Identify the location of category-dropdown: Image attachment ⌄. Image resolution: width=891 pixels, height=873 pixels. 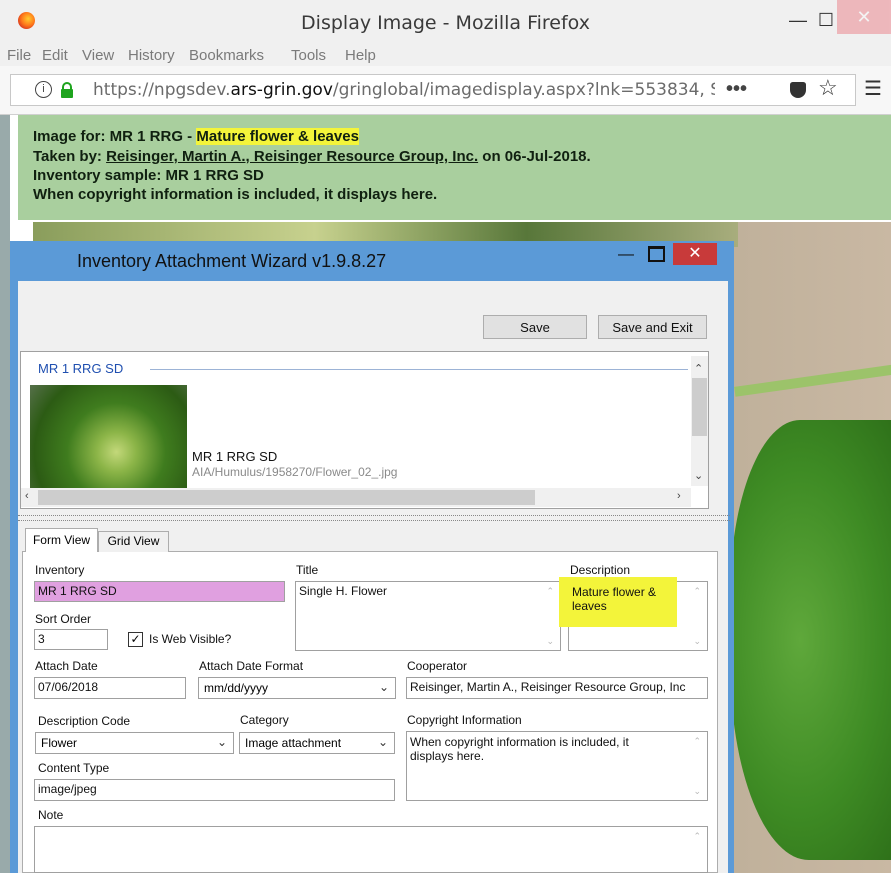
(317, 743).